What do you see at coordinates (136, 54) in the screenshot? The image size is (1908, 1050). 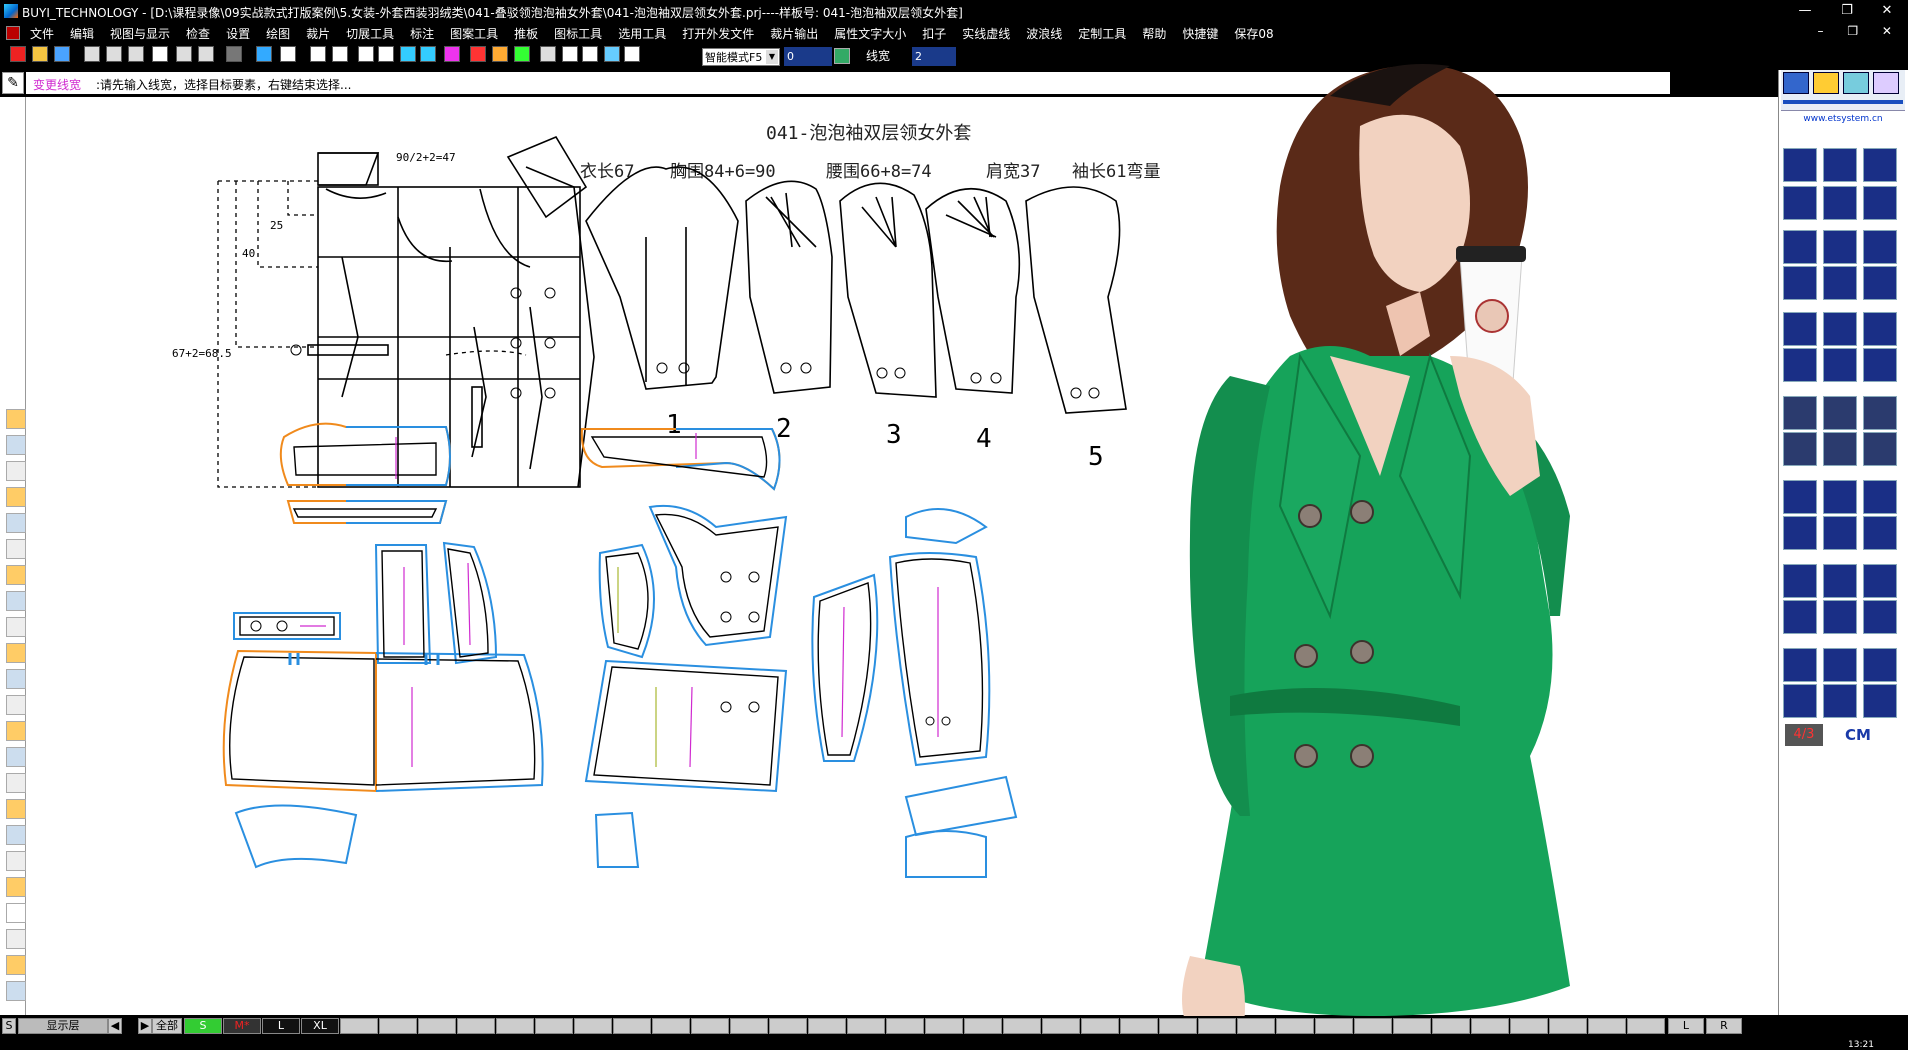 I see `full-view-icon` at bounding box center [136, 54].